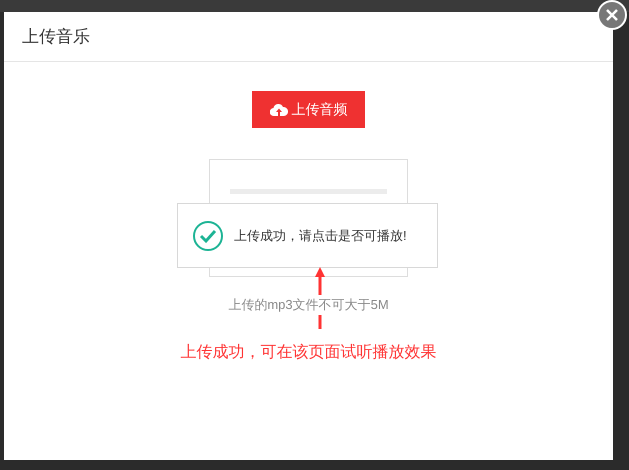  I want to click on dialog-title: 上传音乐, so click(56, 37).